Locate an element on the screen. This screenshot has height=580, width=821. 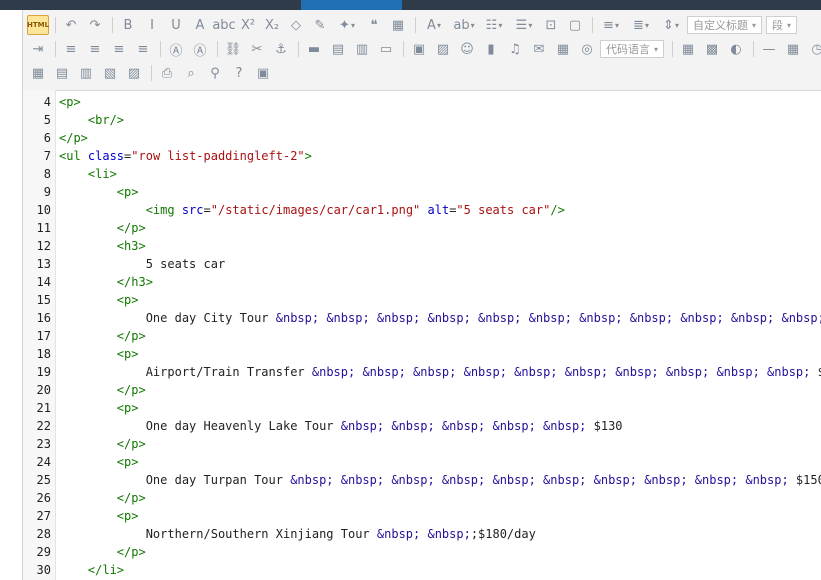
code-token: class is located at coordinates (106, 156).